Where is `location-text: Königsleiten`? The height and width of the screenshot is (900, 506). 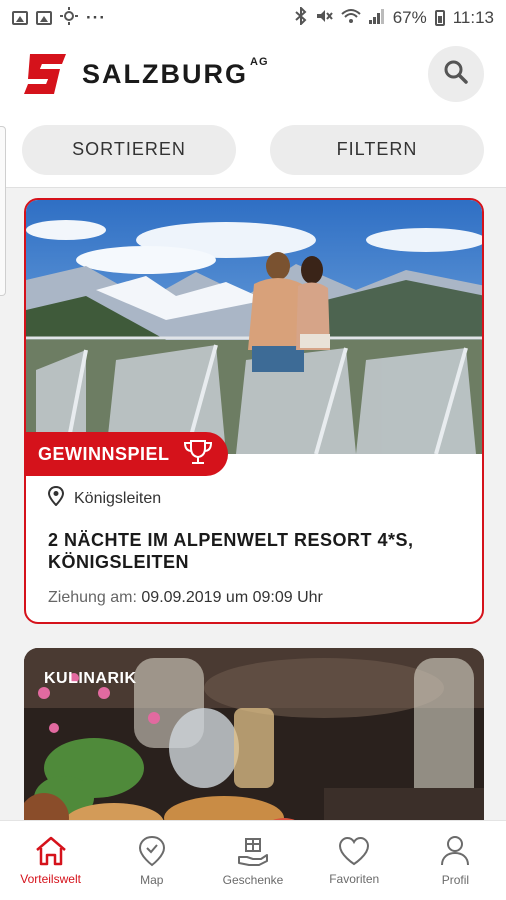
location-text: Königsleiten is located at coordinates (118, 498).